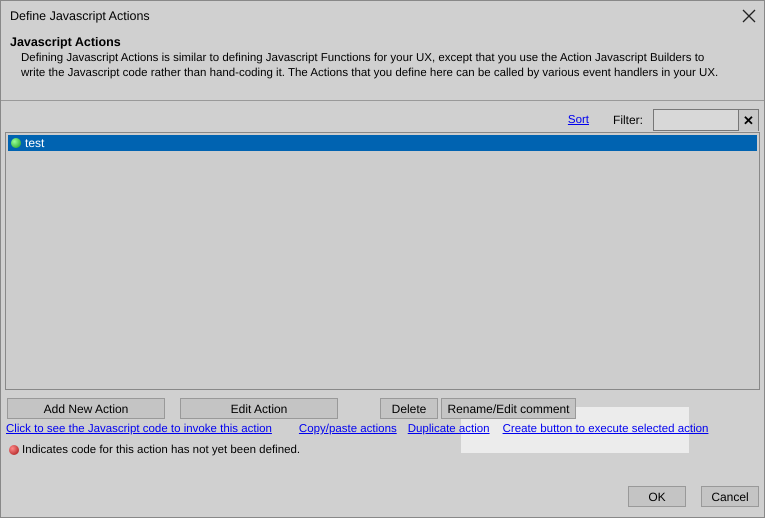 The image size is (765, 518). What do you see at coordinates (14, 450) in the screenshot?
I see `status-icon` at bounding box center [14, 450].